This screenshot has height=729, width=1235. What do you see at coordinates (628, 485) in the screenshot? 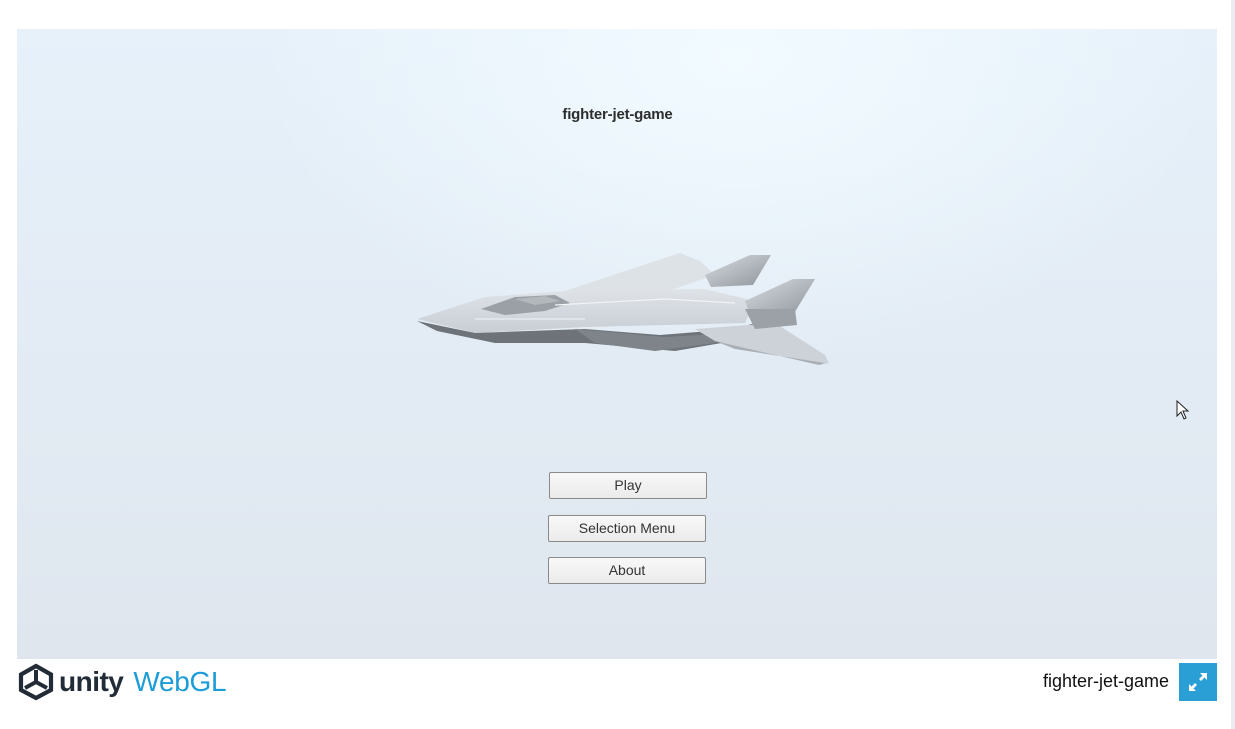
I see `play-button: Play` at bounding box center [628, 485].